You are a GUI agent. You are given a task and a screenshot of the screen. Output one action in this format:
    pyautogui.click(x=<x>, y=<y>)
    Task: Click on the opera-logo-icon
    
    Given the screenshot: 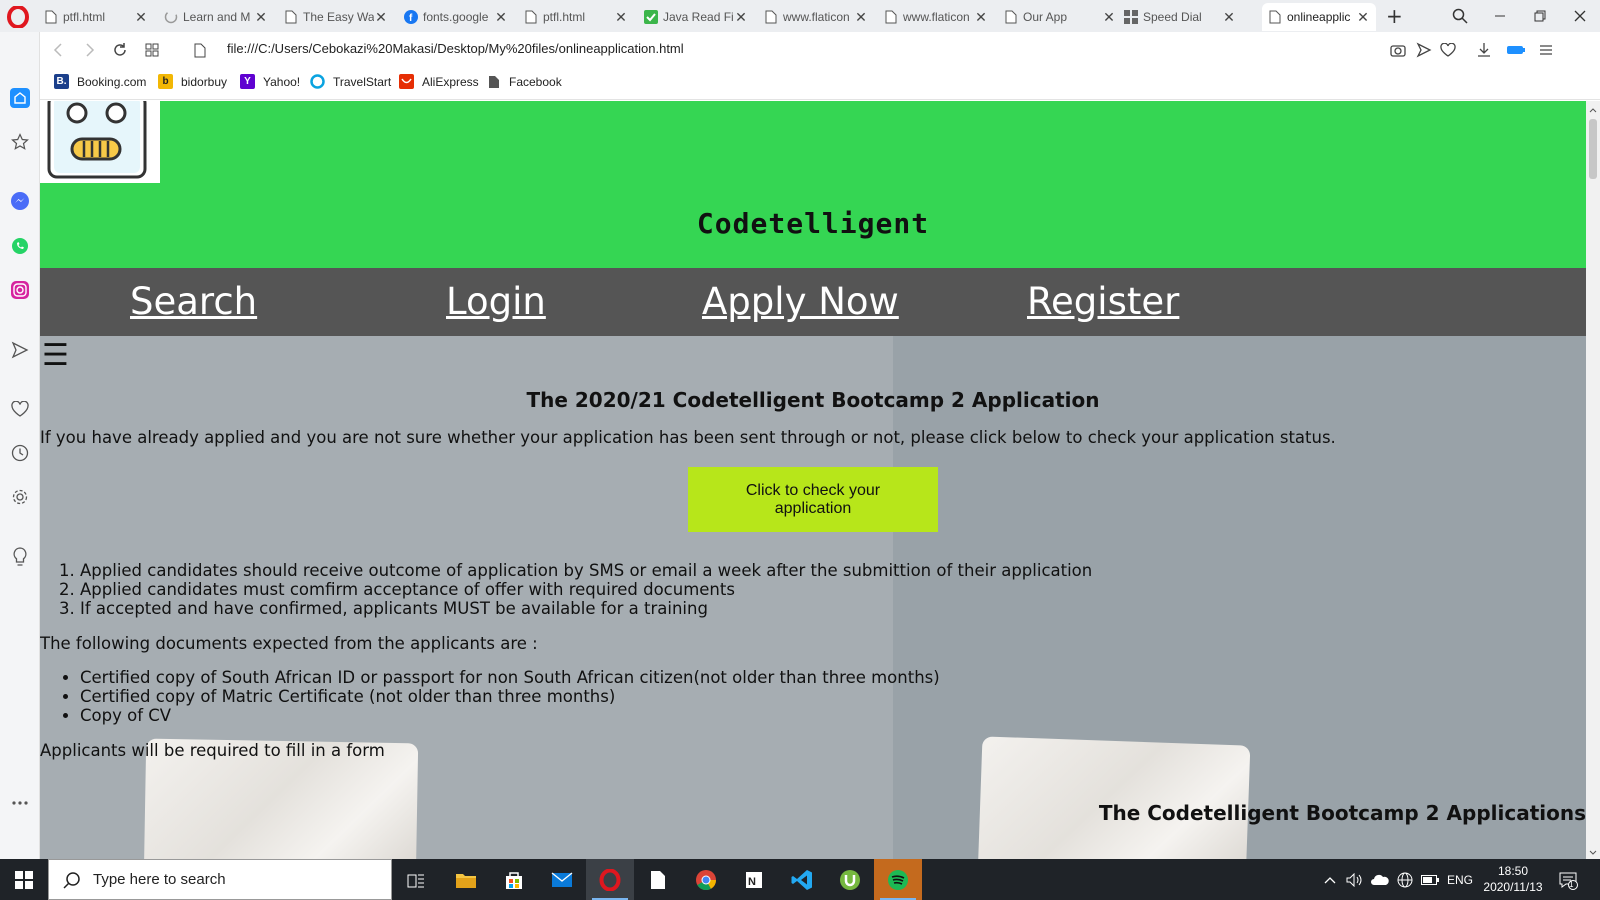 What is the action you would take?
    pyautogui.click(x=18, y=17)
    